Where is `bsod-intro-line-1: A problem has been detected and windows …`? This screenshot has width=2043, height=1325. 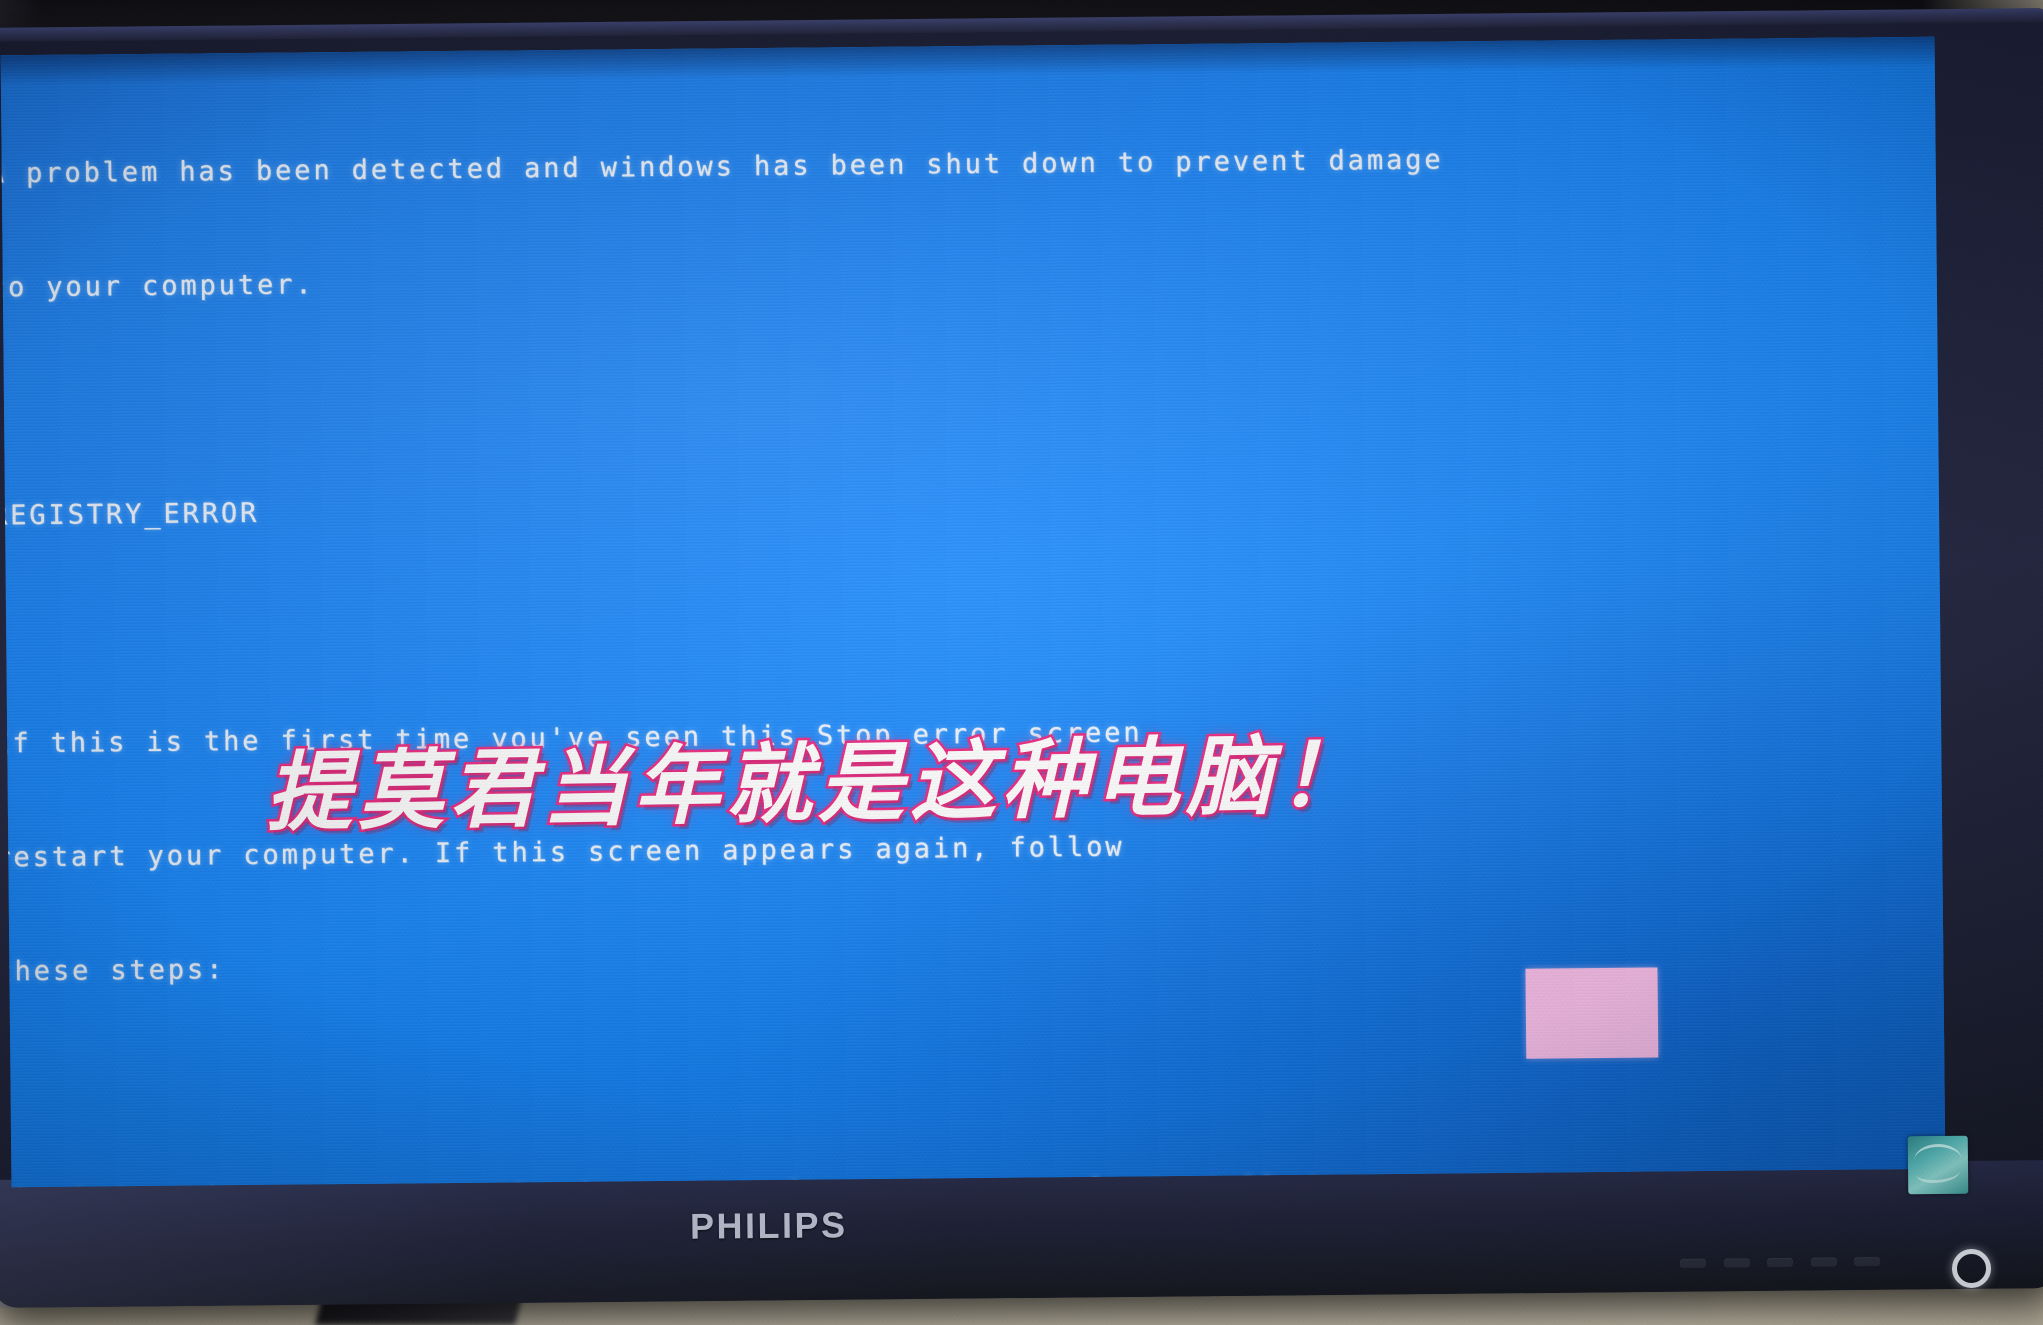
bsod-intro-line-1: A problem has been detected and windows … is located at coordinates (722, 167).